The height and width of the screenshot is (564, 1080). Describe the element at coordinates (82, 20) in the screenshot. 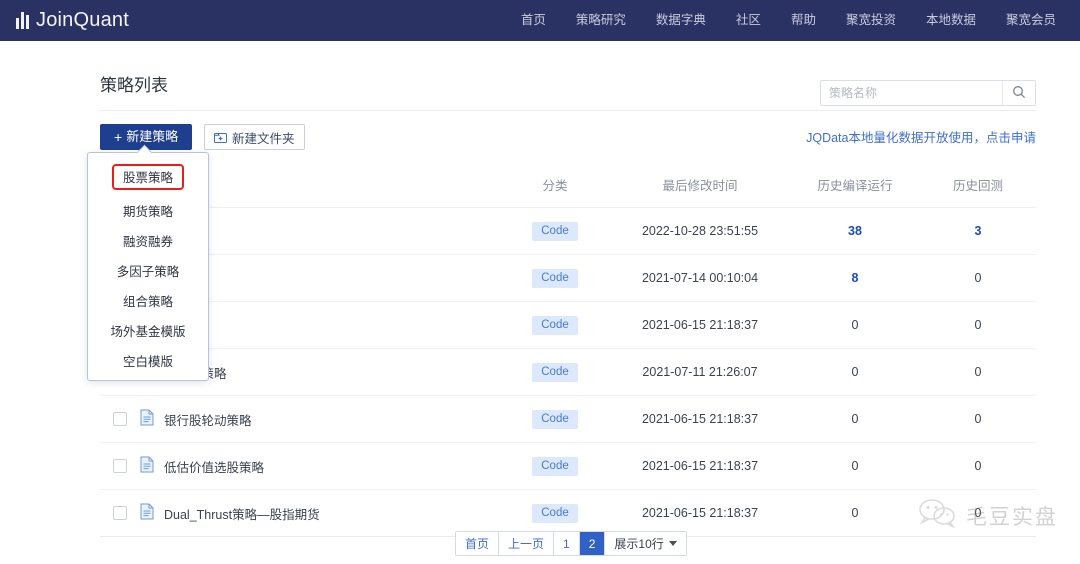

I see `brand-name: JoinQuant` at that location.